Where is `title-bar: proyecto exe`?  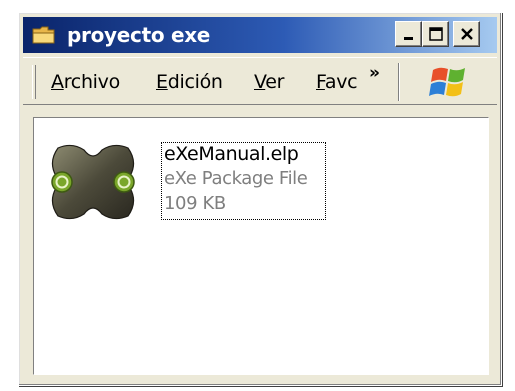
title-bar: proyecto exe is located at coordinates (260, 35).